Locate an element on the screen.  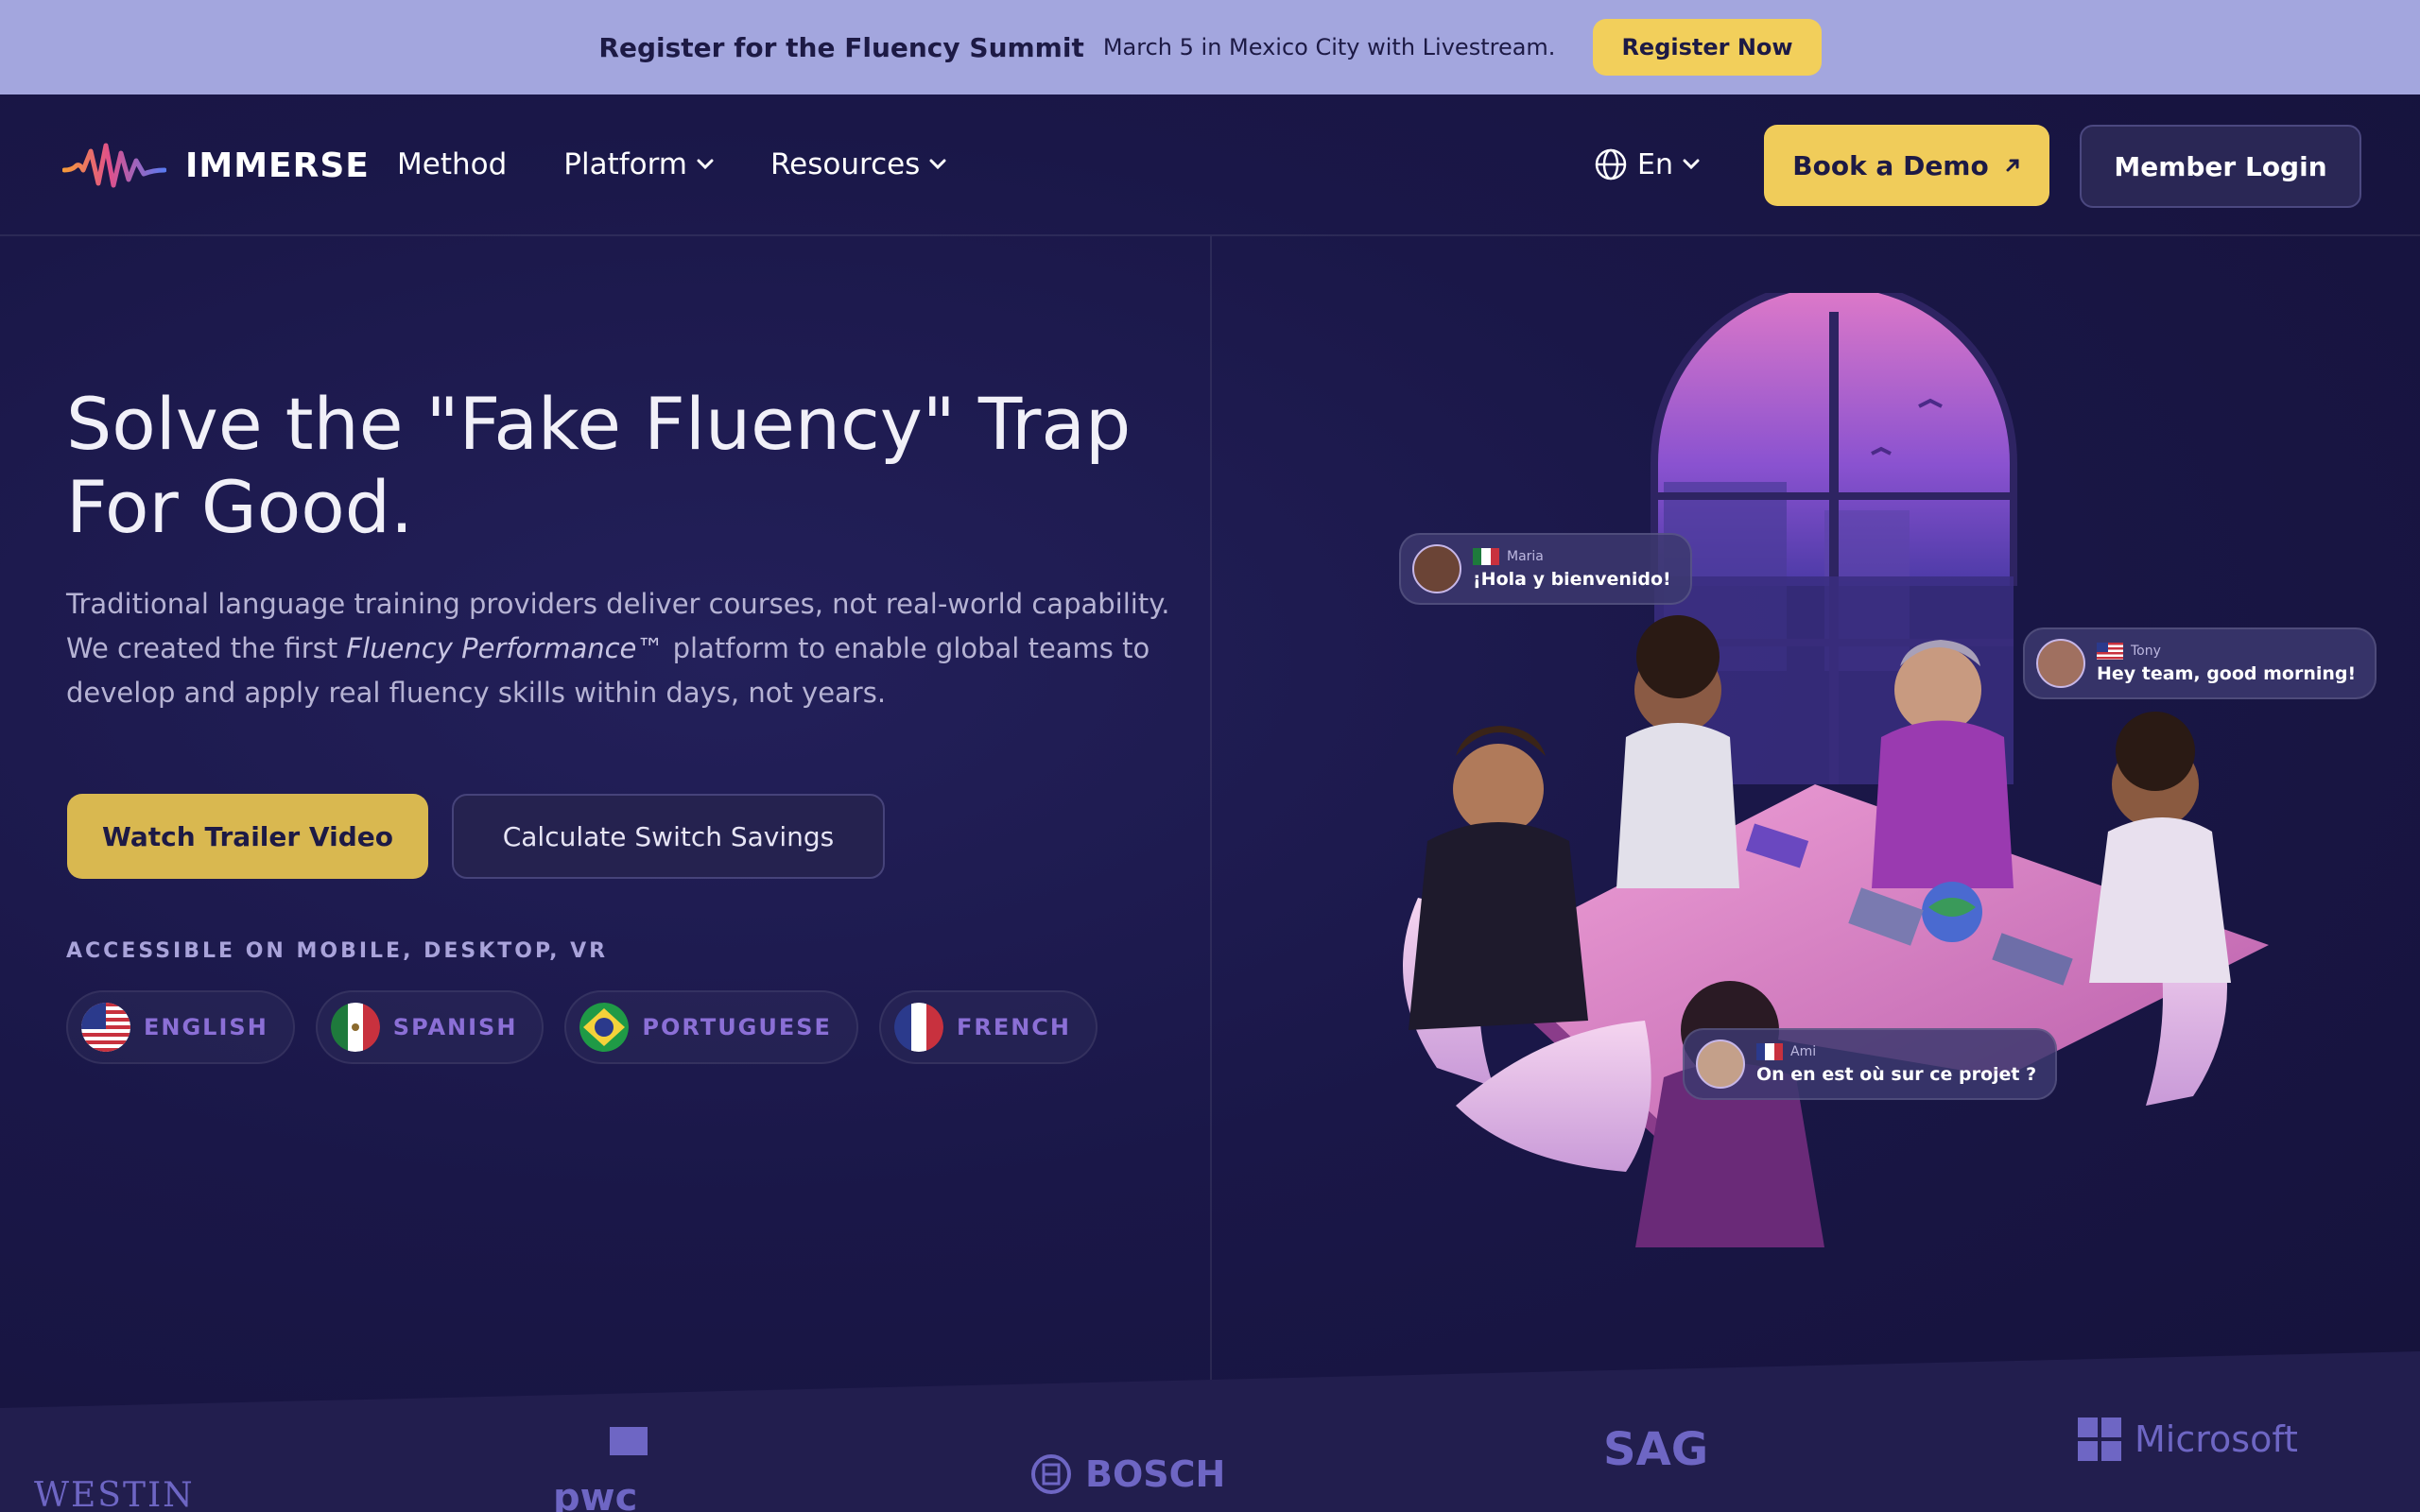
language-selector: En is located at coordinates (1647, 164).